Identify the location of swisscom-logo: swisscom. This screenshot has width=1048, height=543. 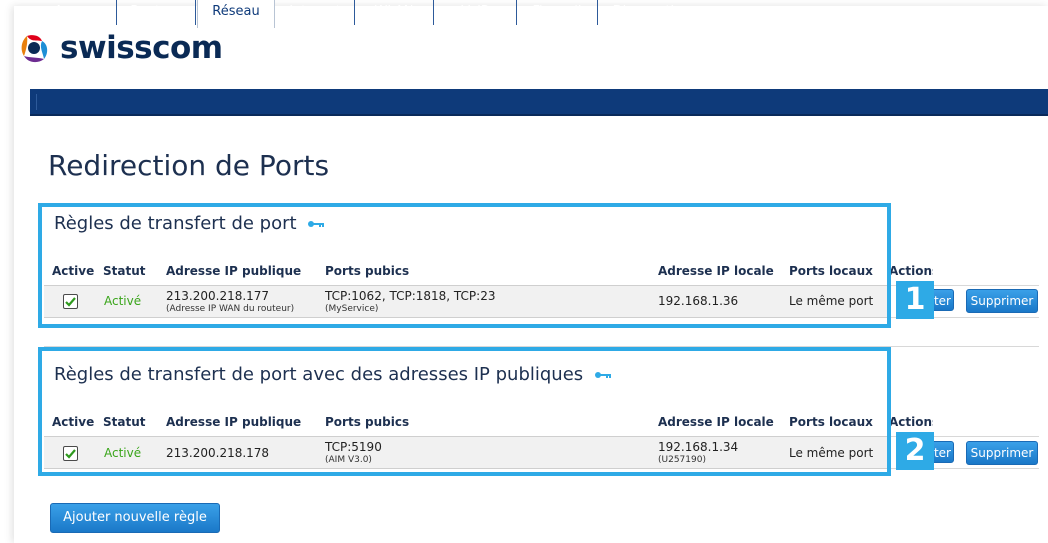
(120, 48).